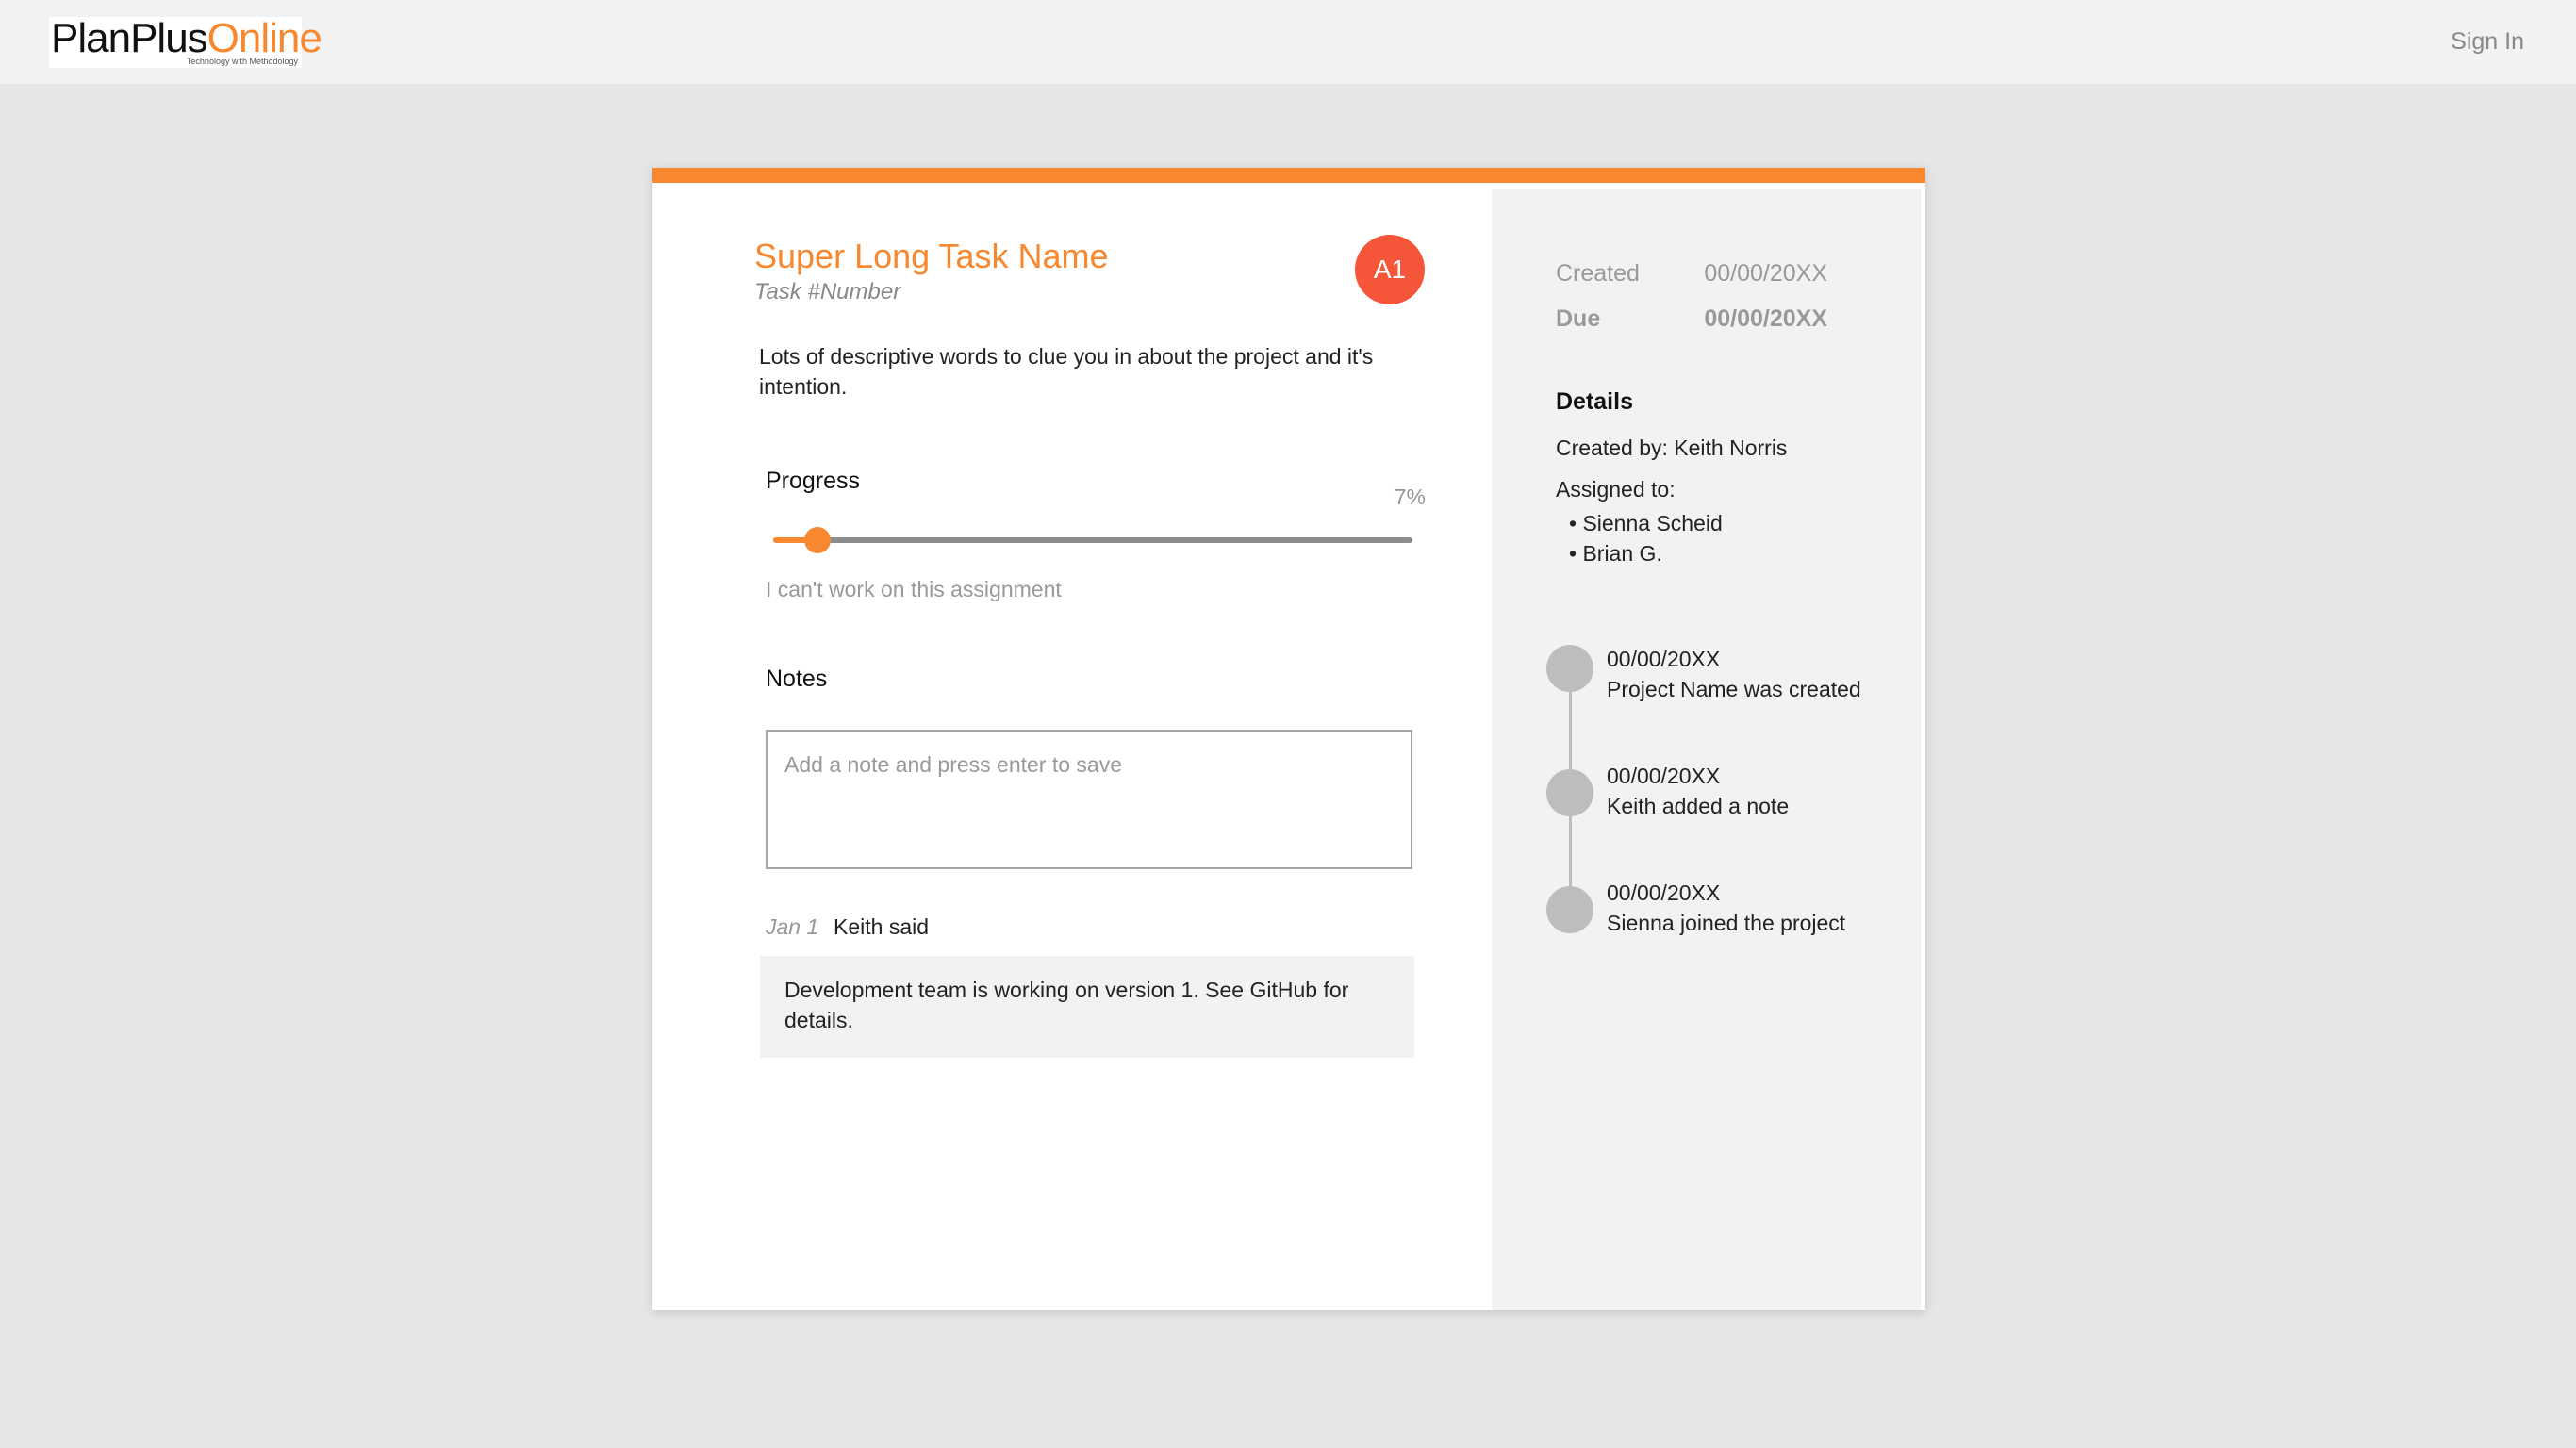 This screenshot has width=2576, height=1448. Describe the element at coordinates (1765, 273) in the screenshot. I see `created-date: 00/00/20XX` at that location.